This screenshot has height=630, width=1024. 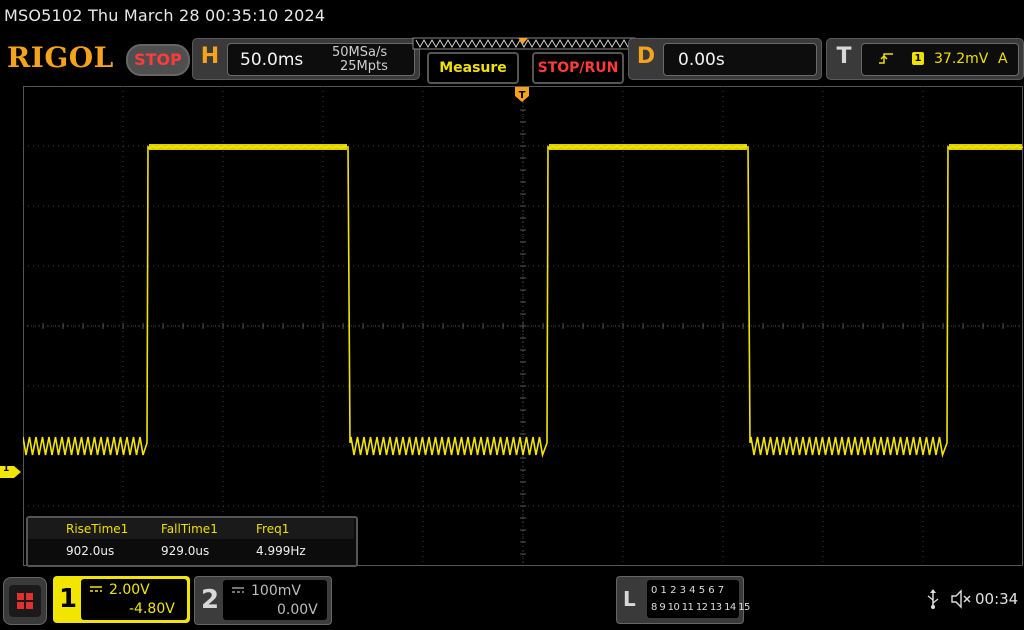 What do you see at coordinates (275, 600) in the screenshot?
I see `channel2-values: 100mV 0.00V` at bounding box center [275, 600].